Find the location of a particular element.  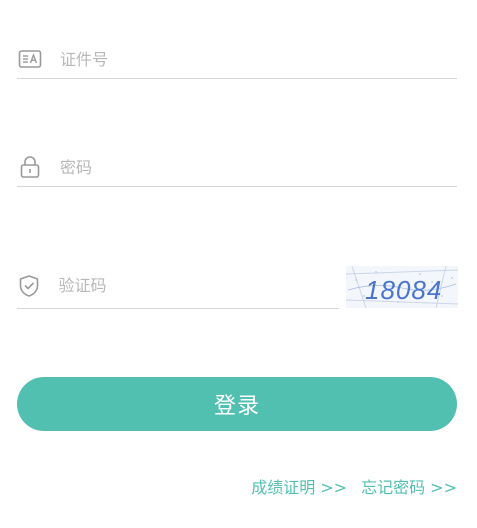

footer-links: 成绩证明 >> 忘记密码 >> is located at coordinates (354, 486).